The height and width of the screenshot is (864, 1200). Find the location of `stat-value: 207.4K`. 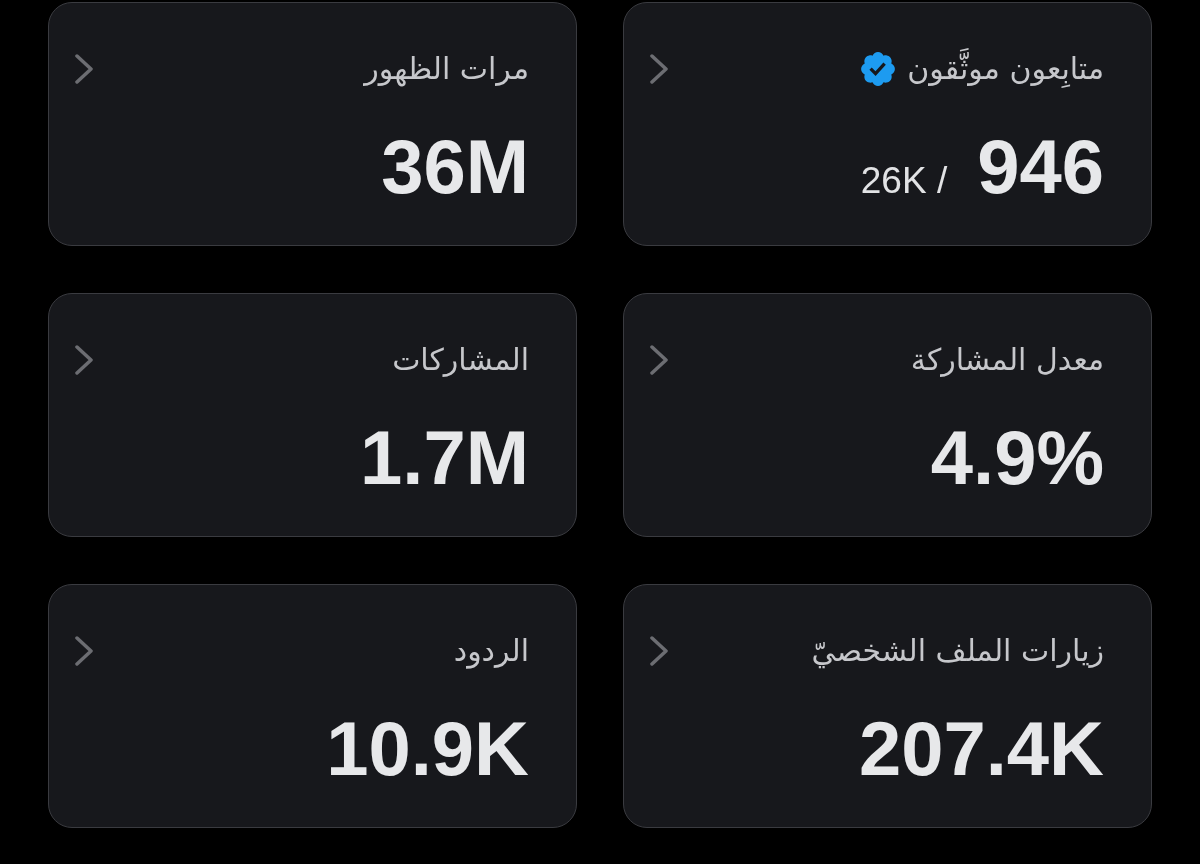

stat-value: 207.4K is located at coordinates (981, 749).